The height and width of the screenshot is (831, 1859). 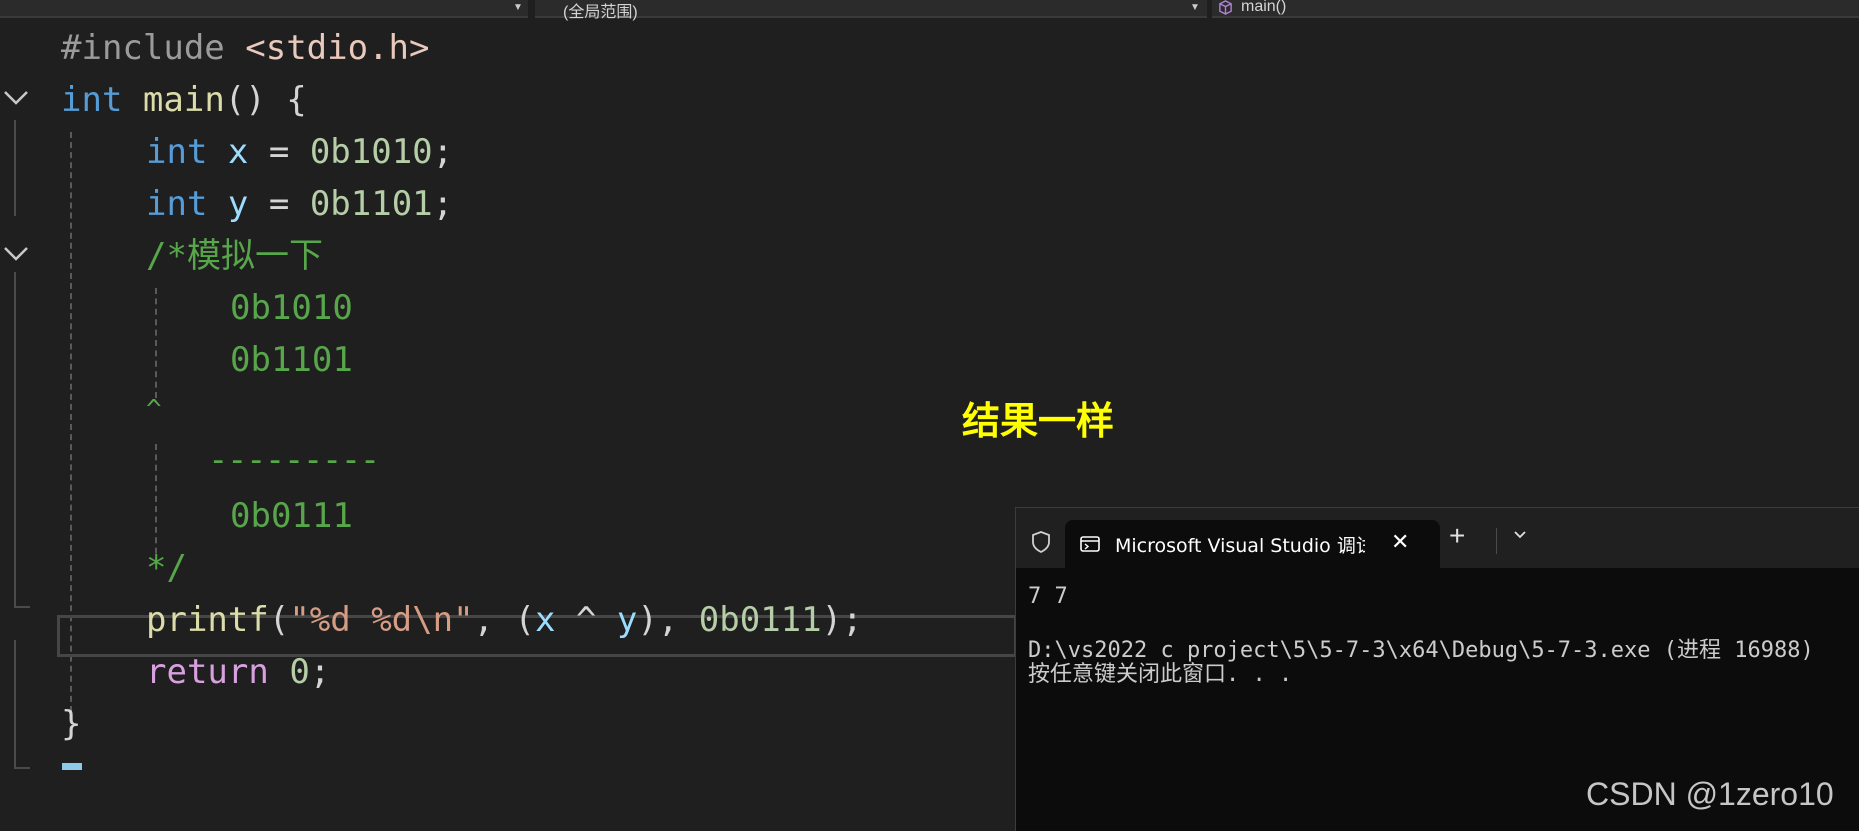 What do you see at coordinates (207, 672) in the screenshot?
I see `keyword-return: return` at bounding box center [207, 672].